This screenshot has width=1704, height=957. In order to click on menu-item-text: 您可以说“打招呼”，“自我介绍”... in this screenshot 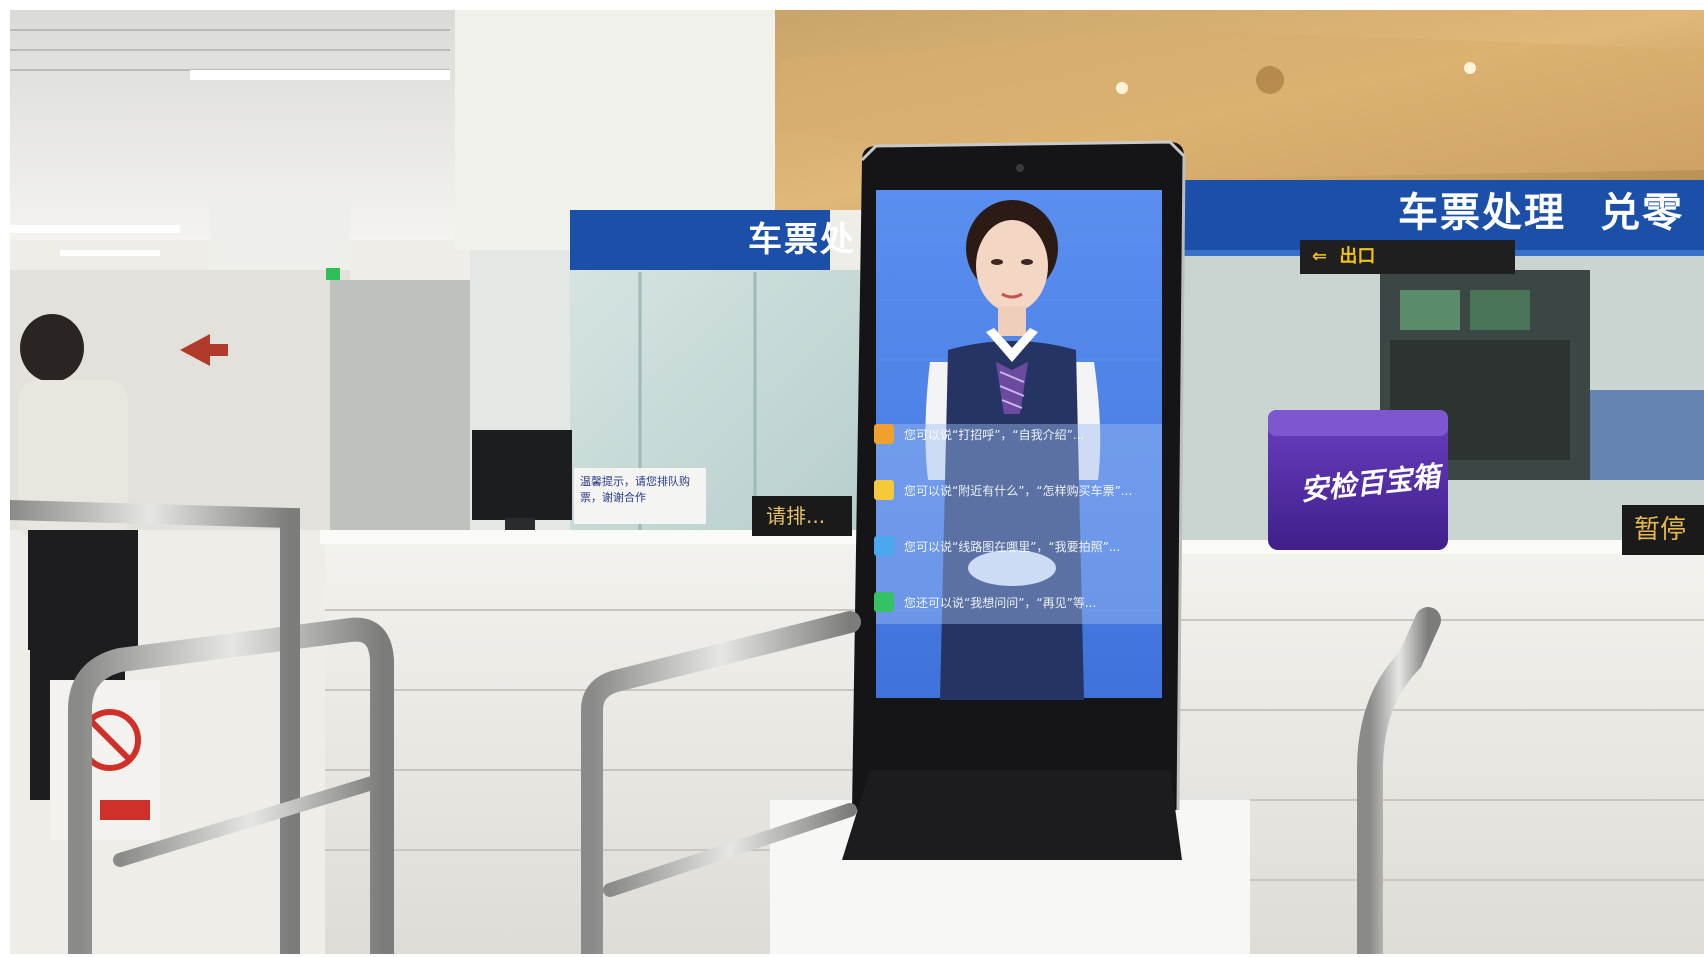, I will do `click(994, 434)`.